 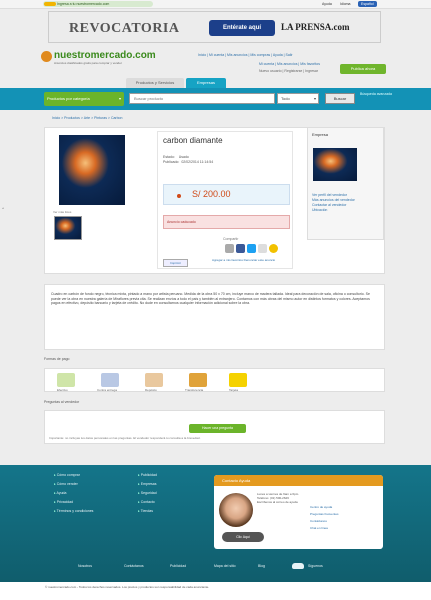 What do you see at coordinates (324, 528) in the screenshot?
I see `help-link: Chat en línea` at bounding box center [324, 528].